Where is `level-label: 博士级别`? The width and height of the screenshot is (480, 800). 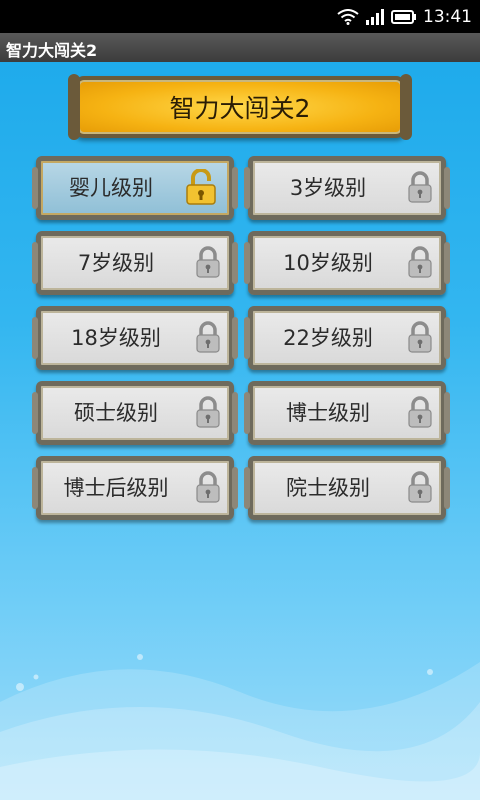
level-label: 博士级别 is located at coordinates (328, 413).